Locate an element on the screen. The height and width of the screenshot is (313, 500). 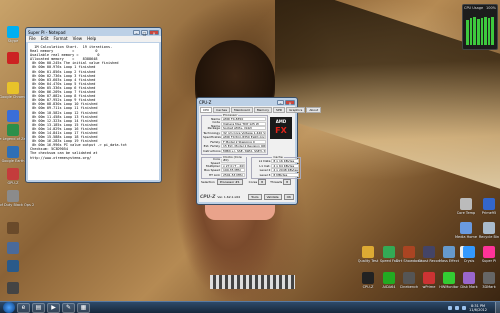
desktop-icon: Google Earth is located at coordinates (13, 154).